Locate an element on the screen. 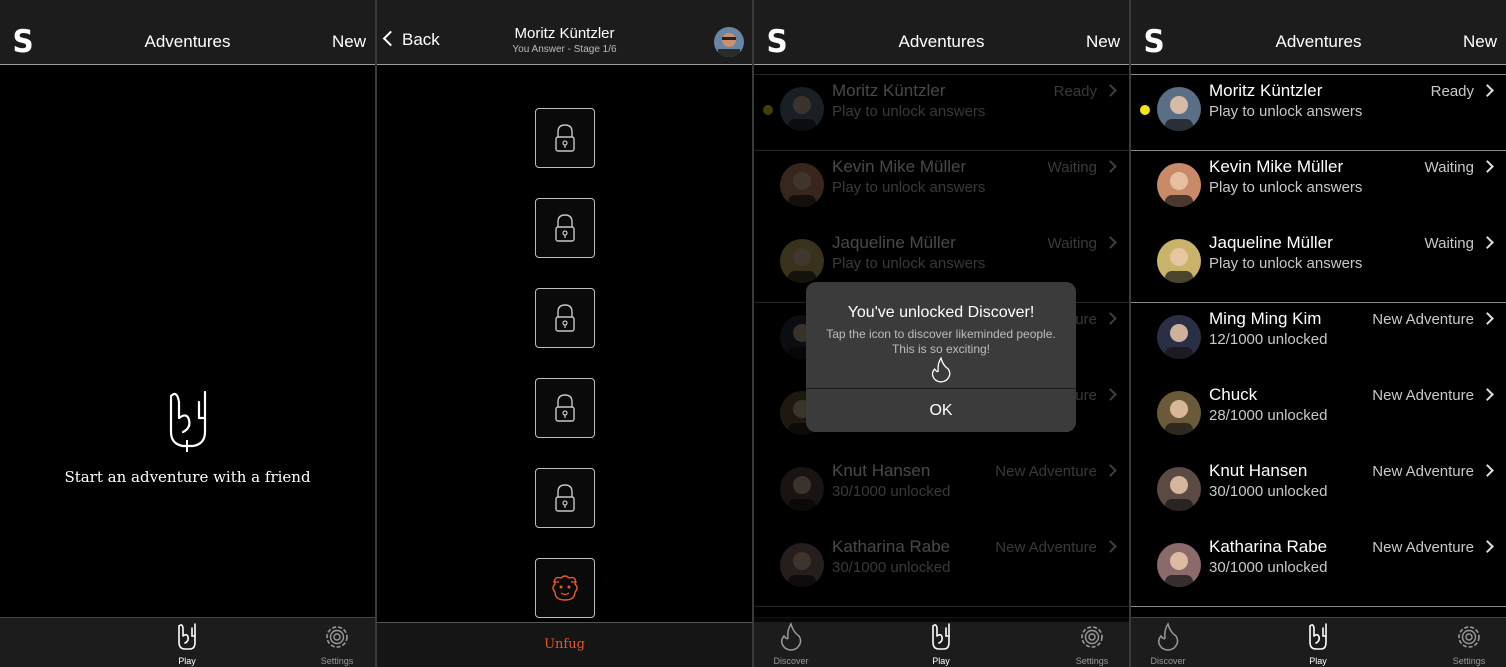  tab-bar: Discover Play Settings is located at coordinates (1318, 642).